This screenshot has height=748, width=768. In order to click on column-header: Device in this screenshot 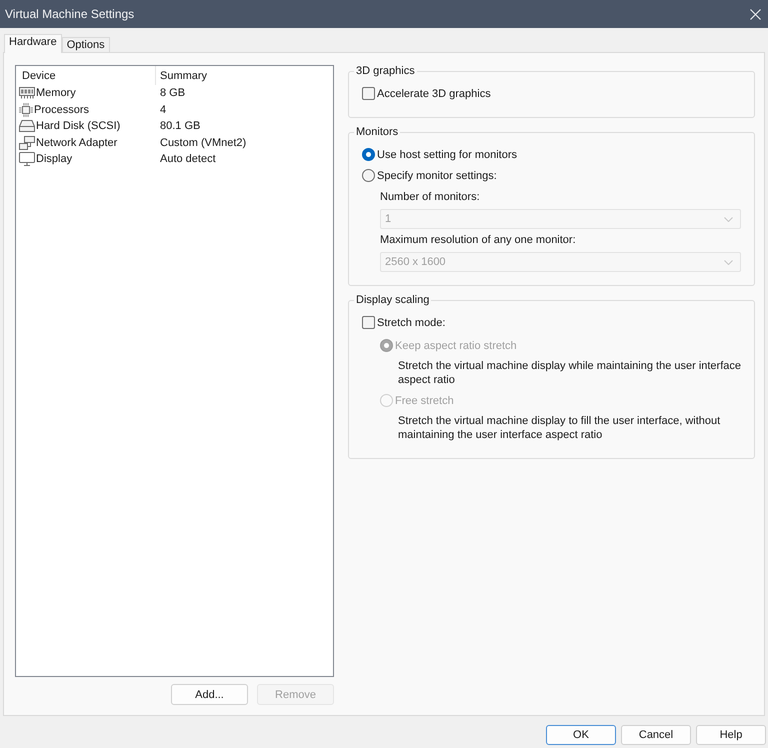, I will do `click(86, 75)`.